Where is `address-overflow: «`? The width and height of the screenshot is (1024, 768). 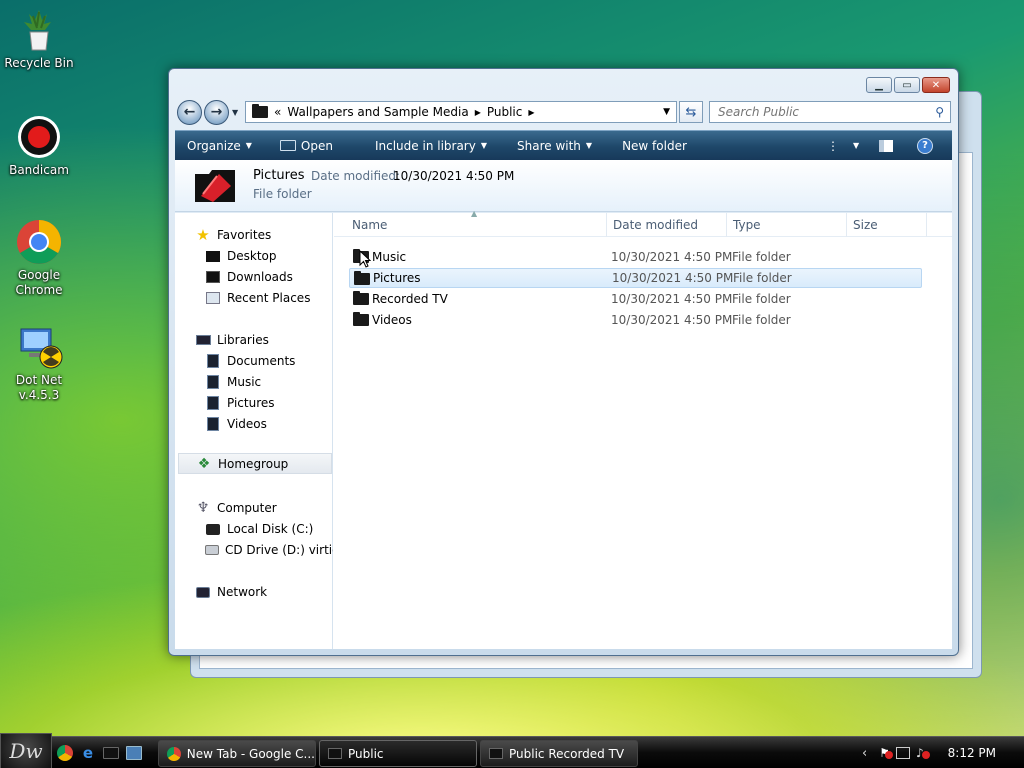 address-overflow: « is located at coordinates (277, 112).